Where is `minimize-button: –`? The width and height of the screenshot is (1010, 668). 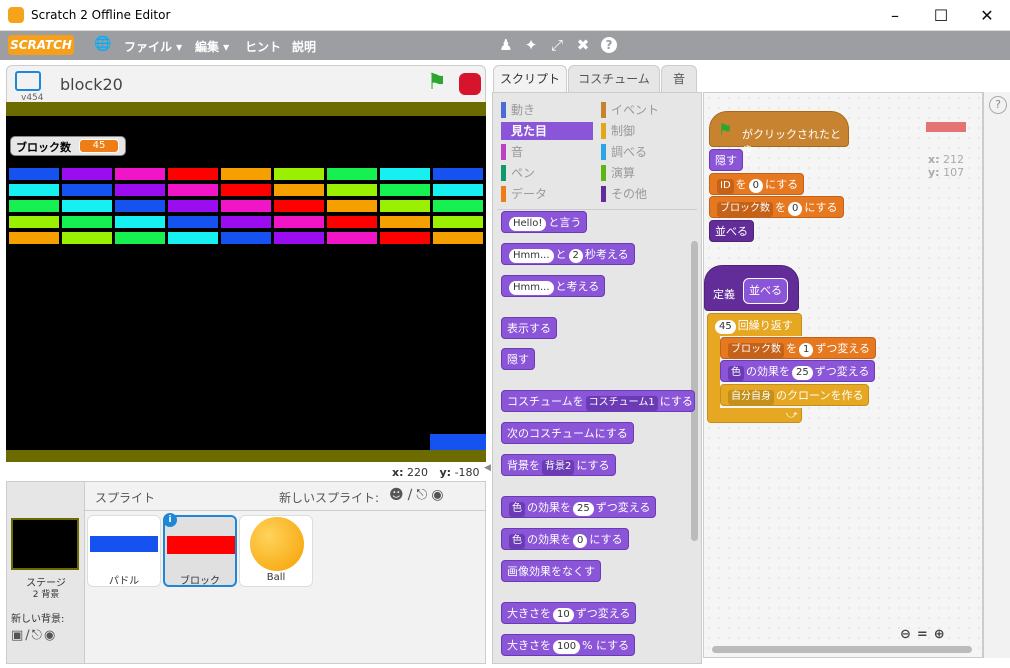 minimize-button: – is located at coordinates (895, 15).